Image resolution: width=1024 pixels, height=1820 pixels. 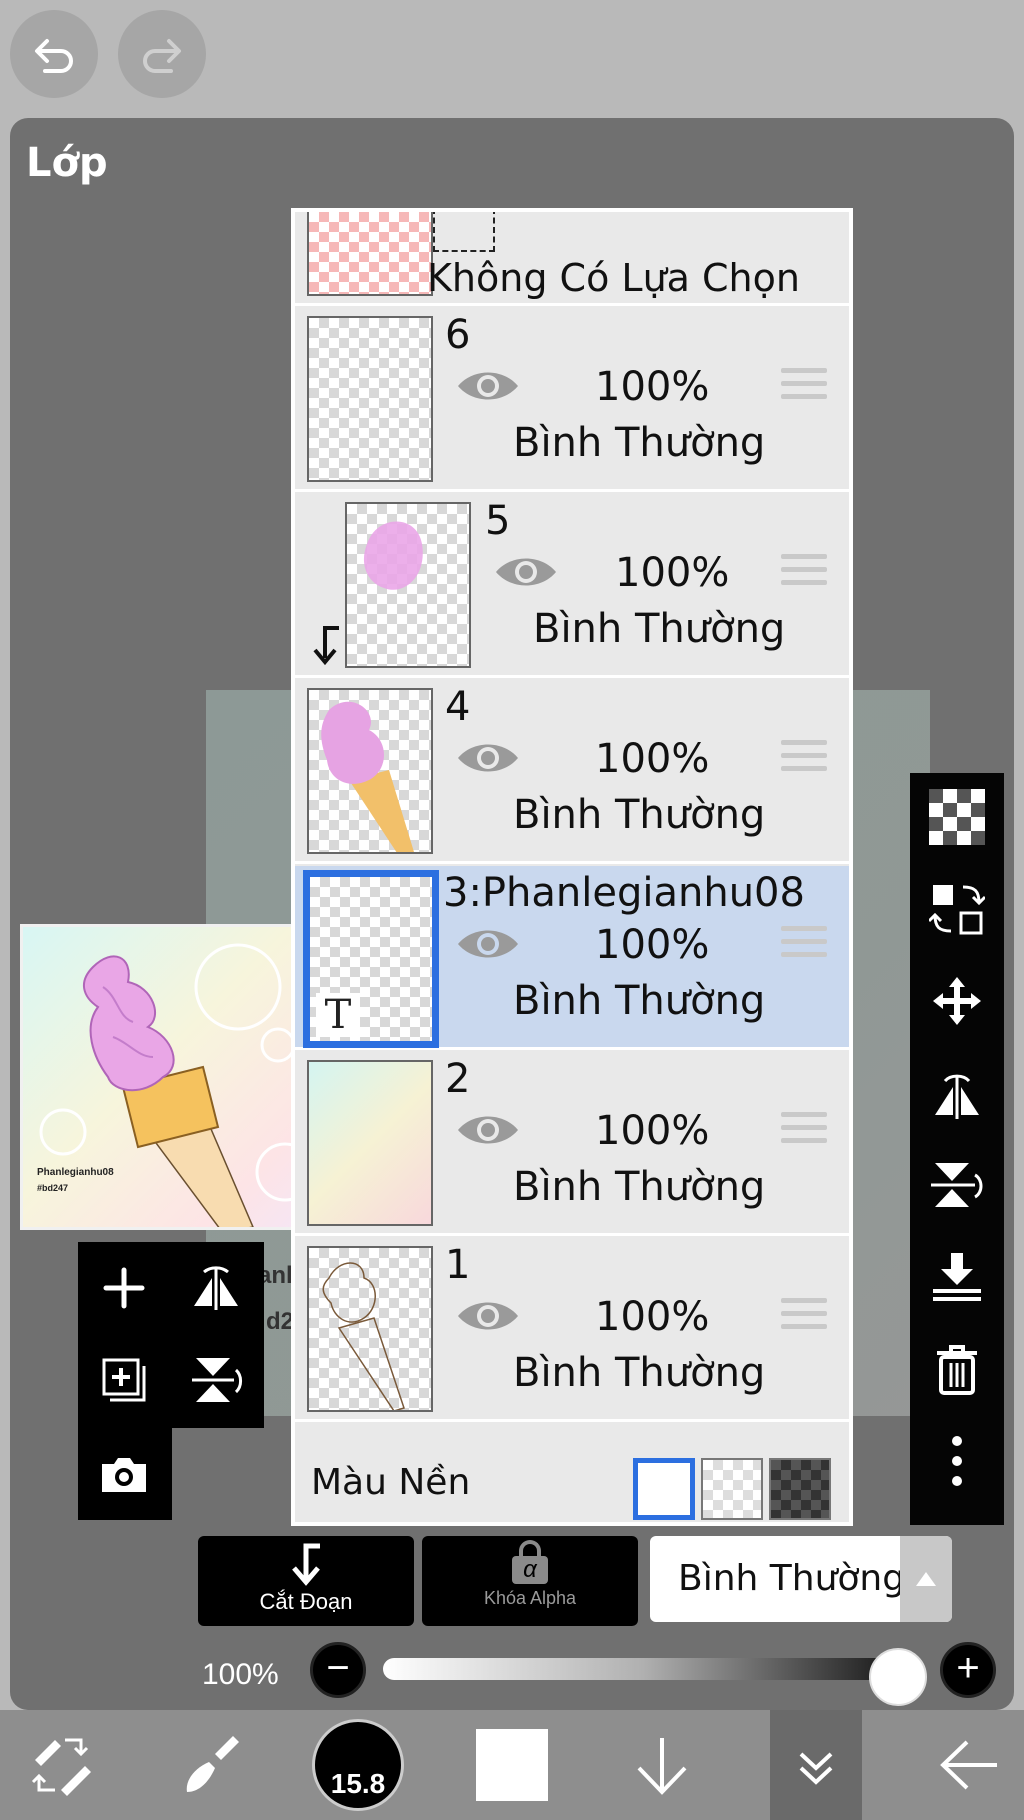 I want to click on camera-tool, so click(x=125, y=1474).